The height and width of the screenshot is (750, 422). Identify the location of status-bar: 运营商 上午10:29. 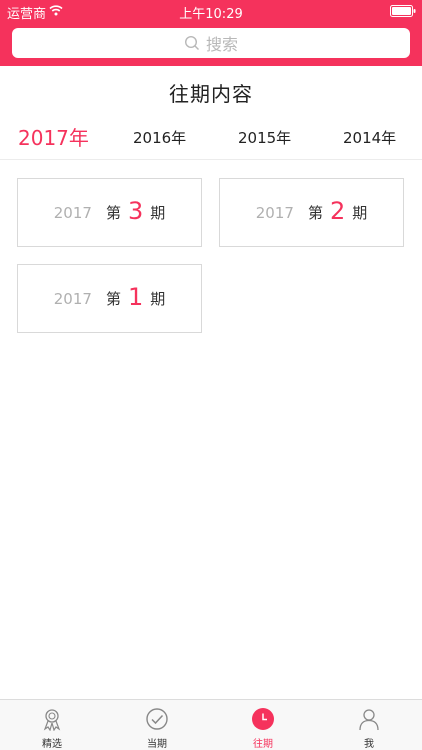
(211, 11).